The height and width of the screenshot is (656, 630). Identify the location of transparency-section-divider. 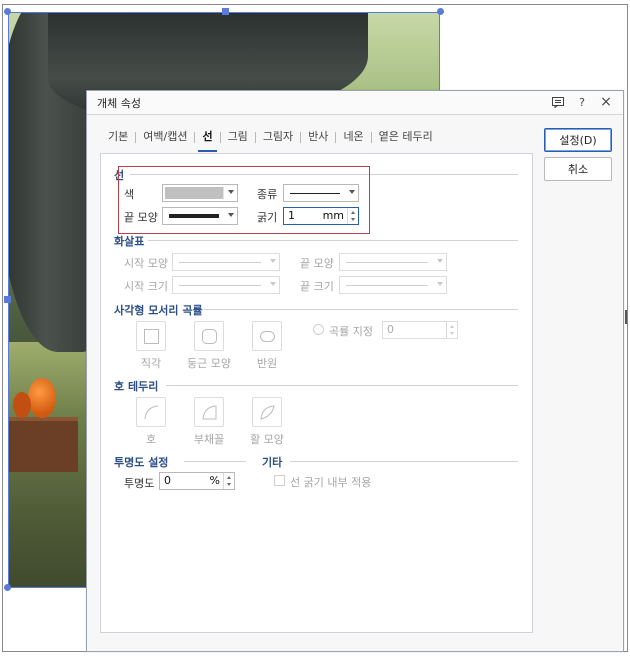
(215, 461).